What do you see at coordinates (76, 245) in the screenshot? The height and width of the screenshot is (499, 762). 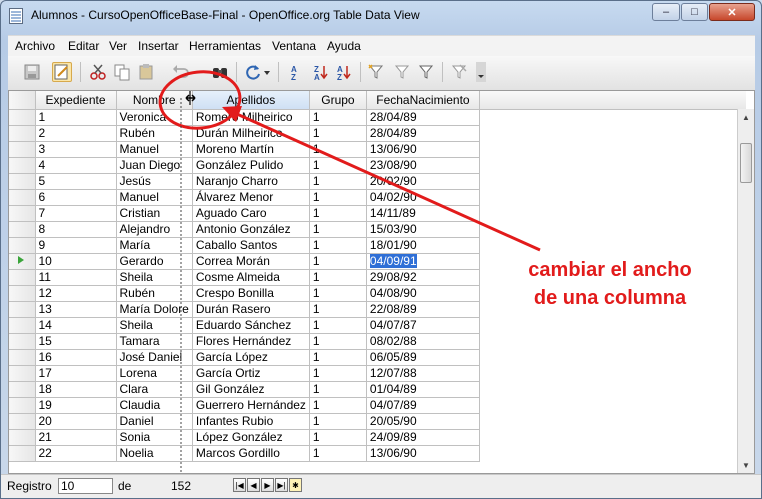 I see `cell-expediente: 9` at bounding box center [76, 245].